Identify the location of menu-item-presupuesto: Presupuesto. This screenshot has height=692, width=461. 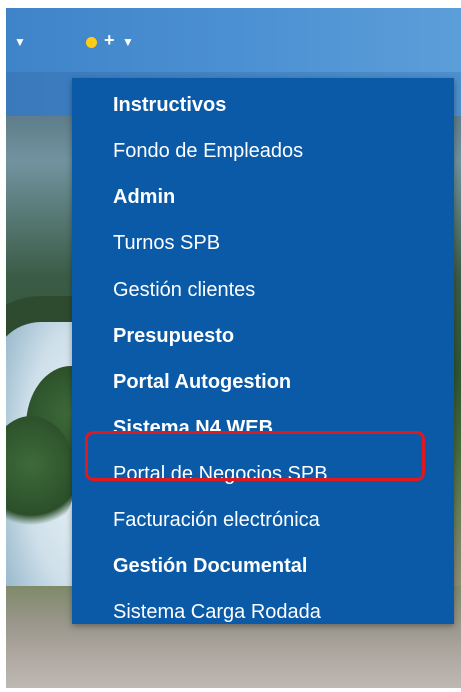
(263, 336).